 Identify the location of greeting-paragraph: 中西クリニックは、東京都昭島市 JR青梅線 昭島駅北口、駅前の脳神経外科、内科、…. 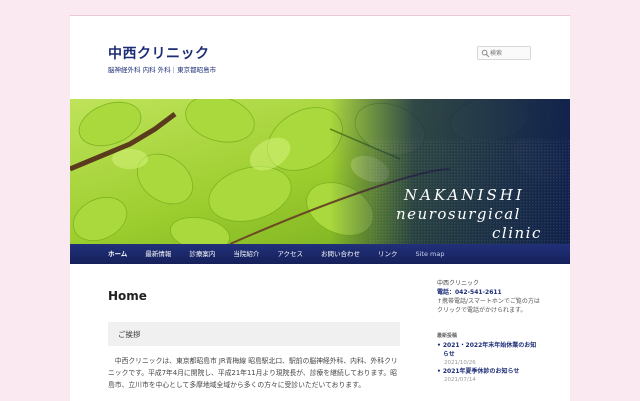
(253, 373).